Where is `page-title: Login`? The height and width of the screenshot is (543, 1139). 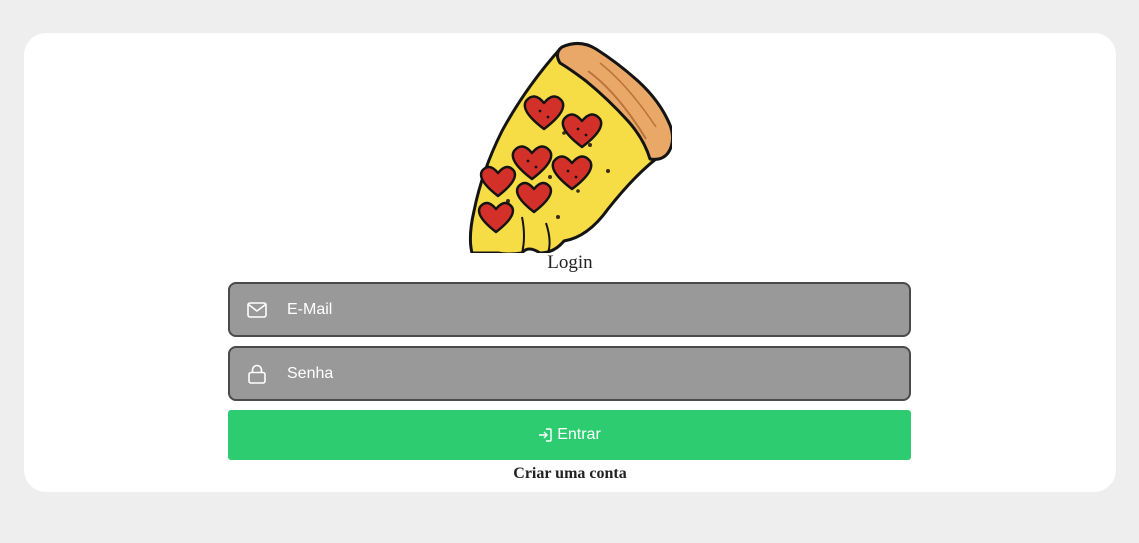
page-title: Login is located at coordinates (570, 262).